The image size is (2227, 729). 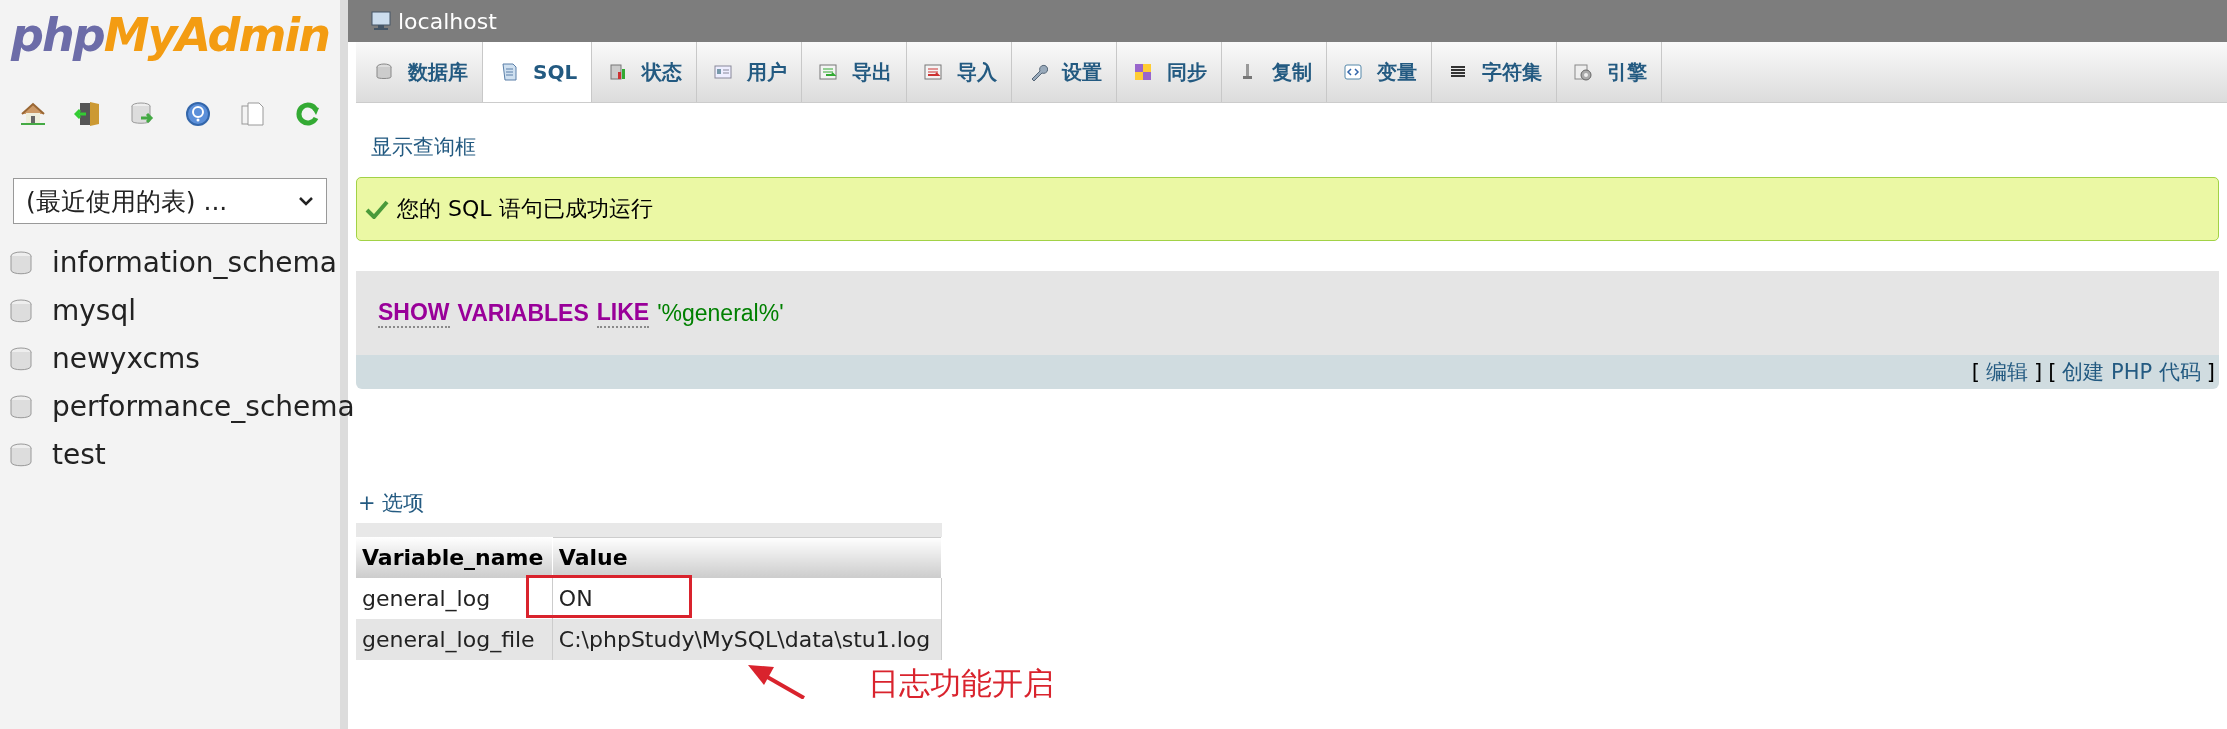 What do you see at coordinates (1353, 72) in the screenshot?
I see `code-icon` at bounding box center [1353, 72].